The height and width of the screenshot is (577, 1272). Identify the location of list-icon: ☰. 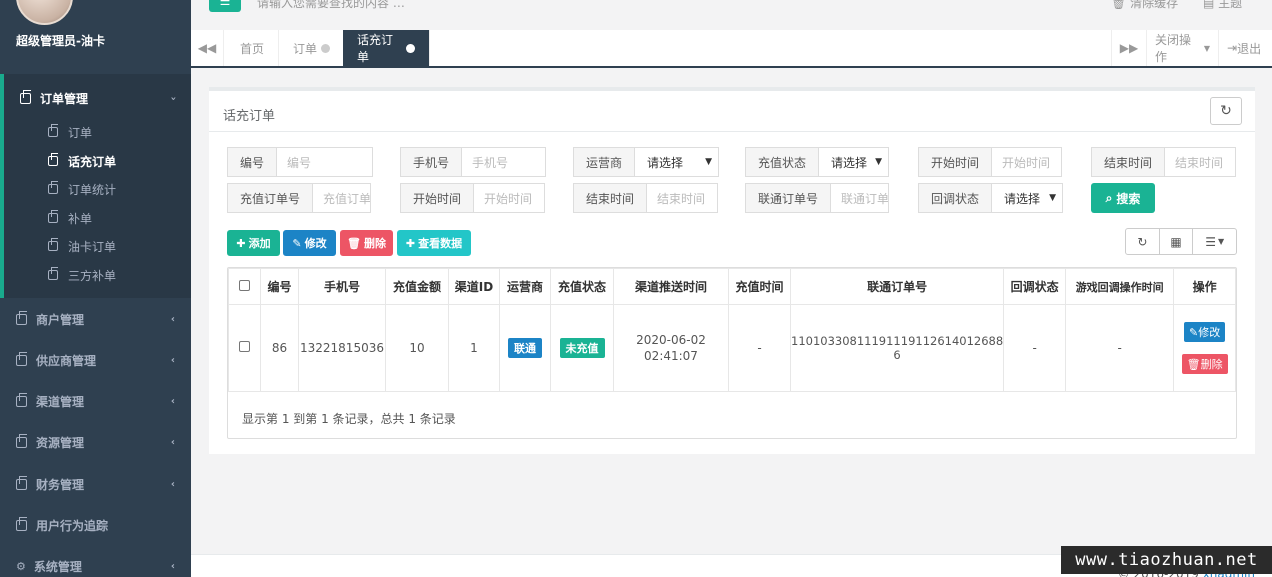
(1211, 241).